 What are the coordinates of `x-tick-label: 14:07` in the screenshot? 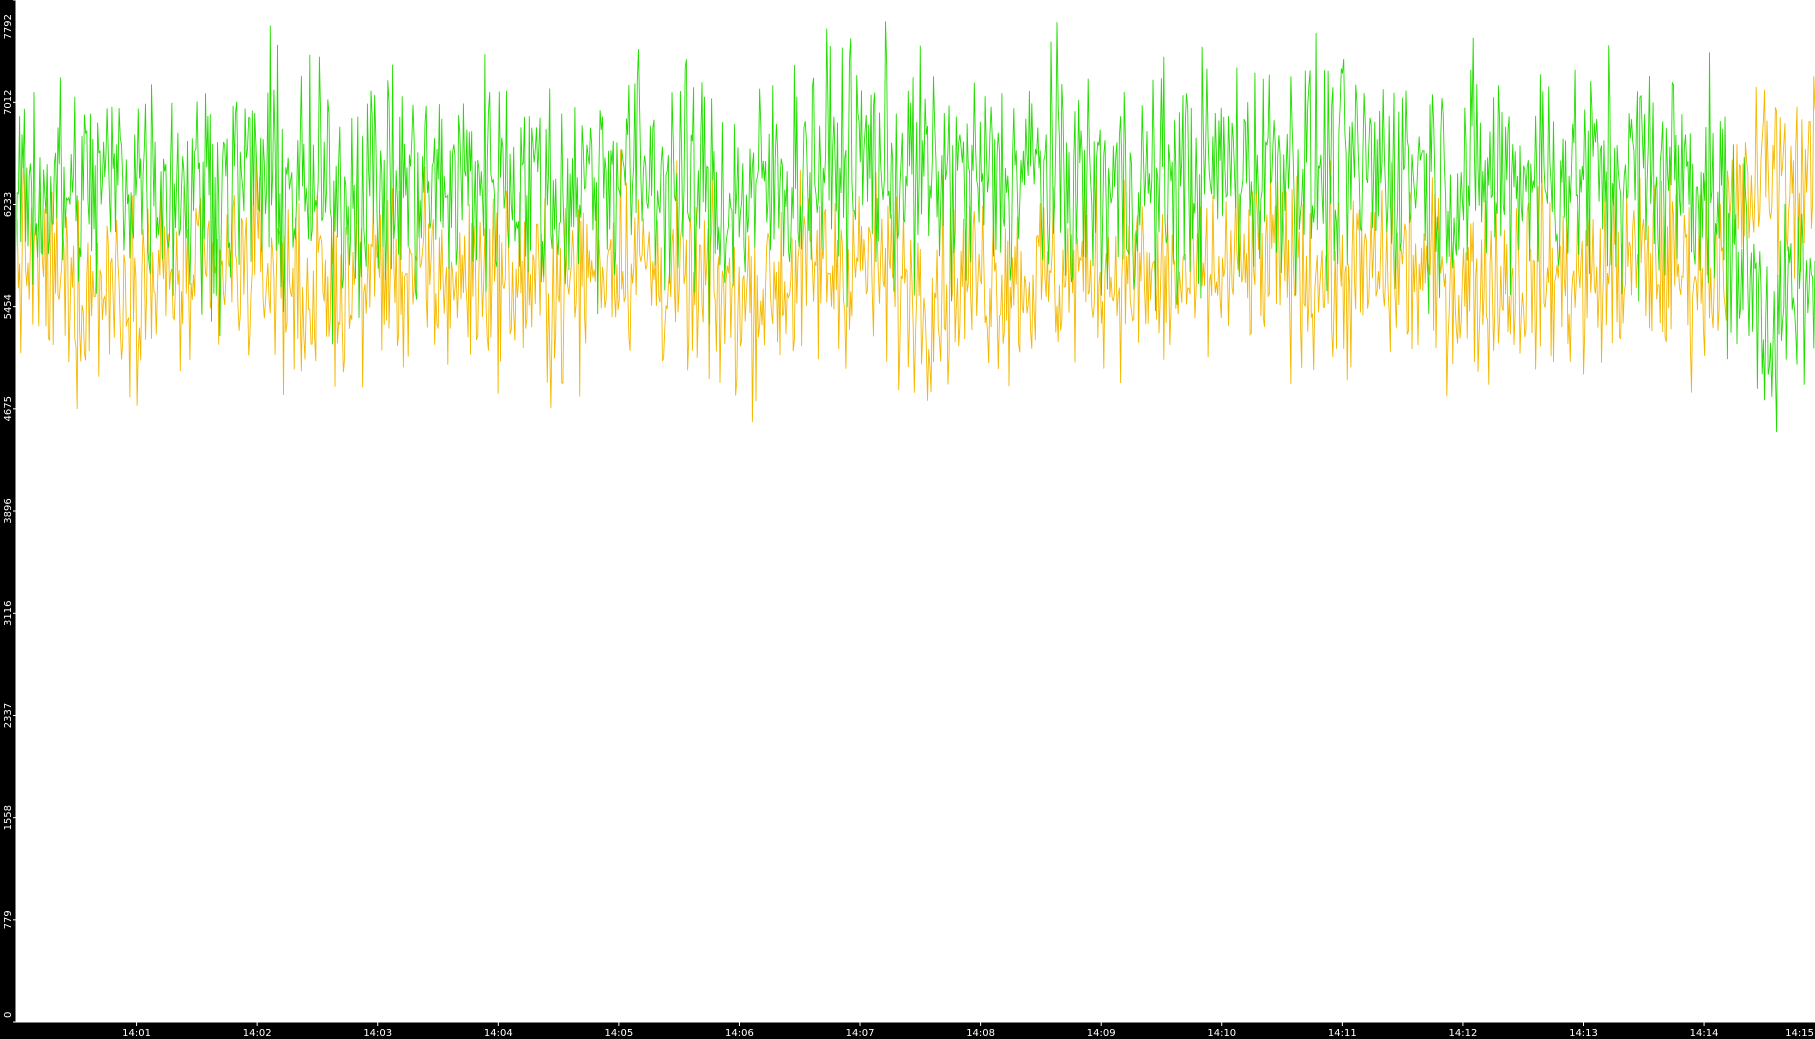 It's located at (860, 1033).